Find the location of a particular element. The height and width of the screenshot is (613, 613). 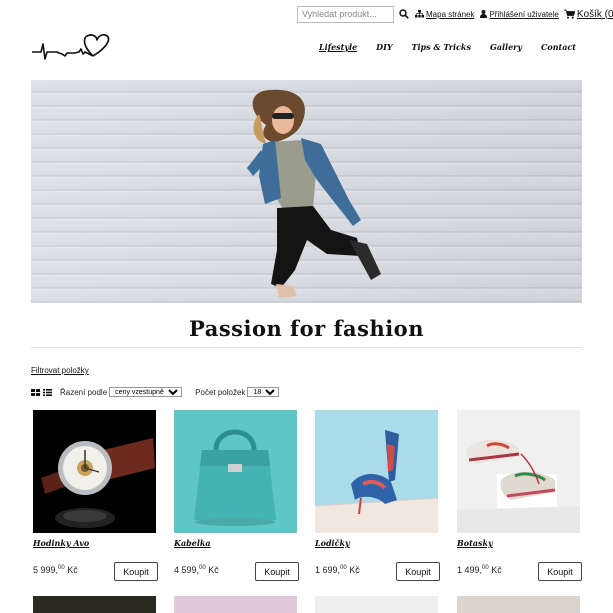

page-title: Passion for fashion is located at coordinates (306, 328).